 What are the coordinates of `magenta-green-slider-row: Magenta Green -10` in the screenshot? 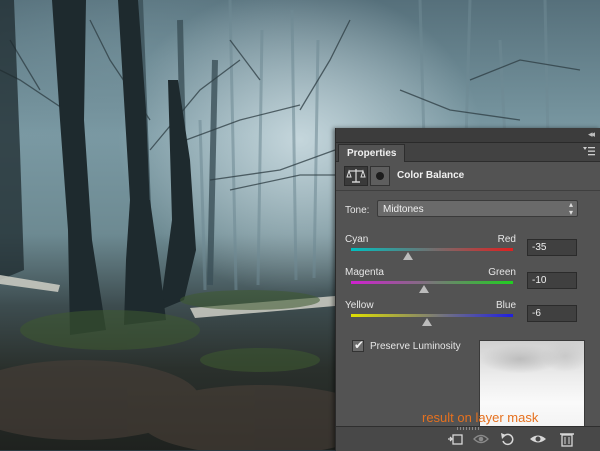 It's located at (468, 284).